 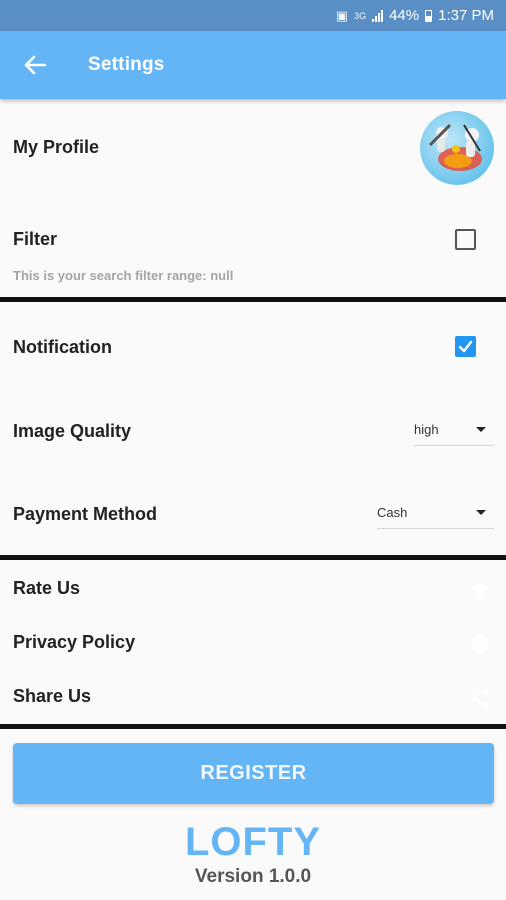 I want to click on battery-percent: 44%, so click(x=404, y=15).